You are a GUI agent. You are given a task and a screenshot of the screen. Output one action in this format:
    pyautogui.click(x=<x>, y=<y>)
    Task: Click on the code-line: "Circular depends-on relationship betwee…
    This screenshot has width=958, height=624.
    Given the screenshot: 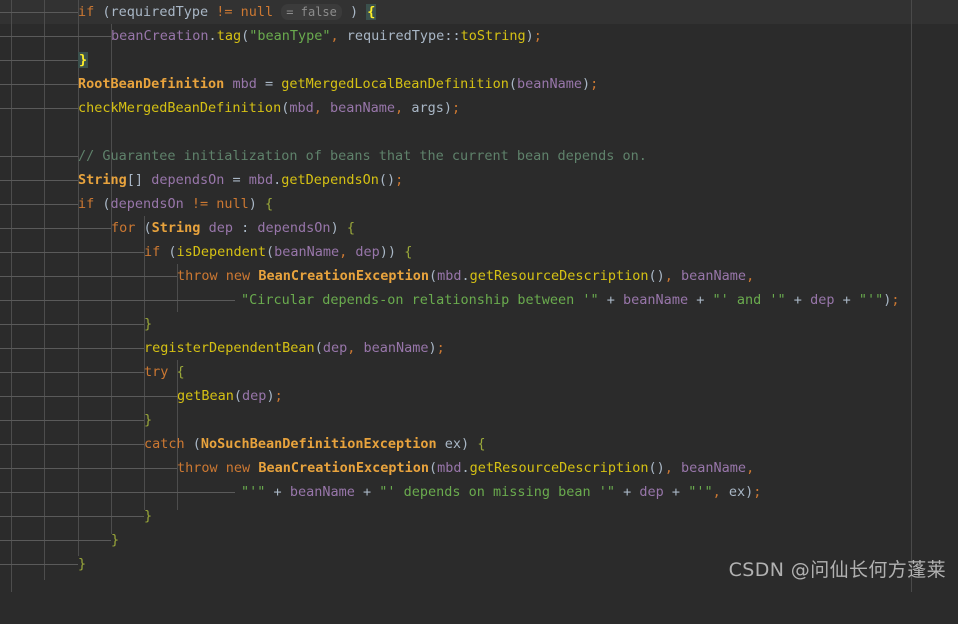 What is the action you would take?
    pyautogui.click(x=479, y=300)
    